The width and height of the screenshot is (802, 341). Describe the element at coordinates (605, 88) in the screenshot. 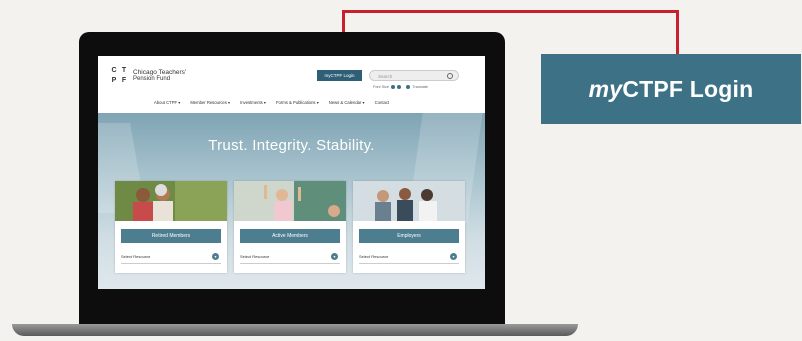

I see `callout-prefix: my` at that location.